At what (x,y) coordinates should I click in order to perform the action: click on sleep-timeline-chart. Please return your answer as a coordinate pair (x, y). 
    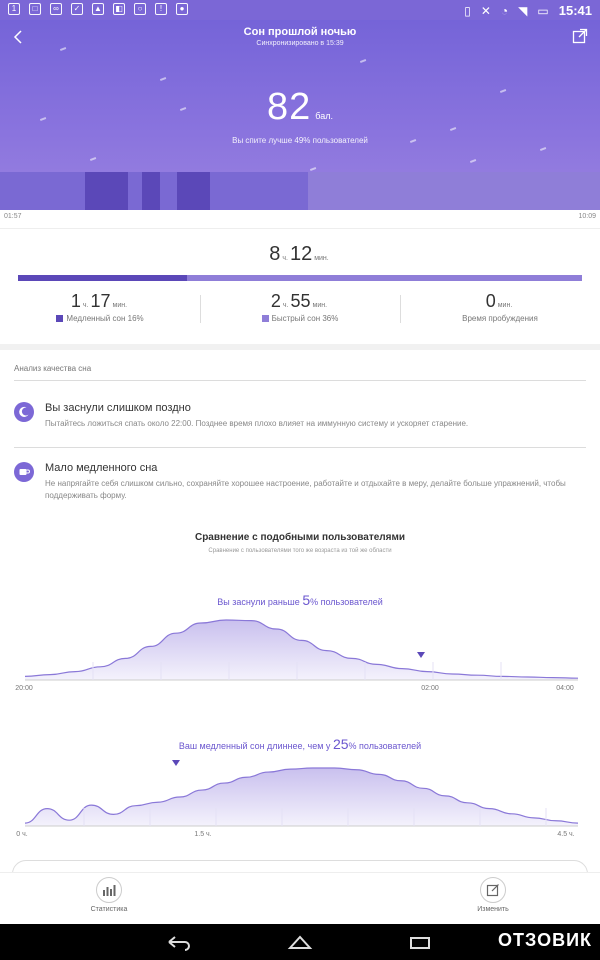
    Looking at the image, I should click on (300, 191).